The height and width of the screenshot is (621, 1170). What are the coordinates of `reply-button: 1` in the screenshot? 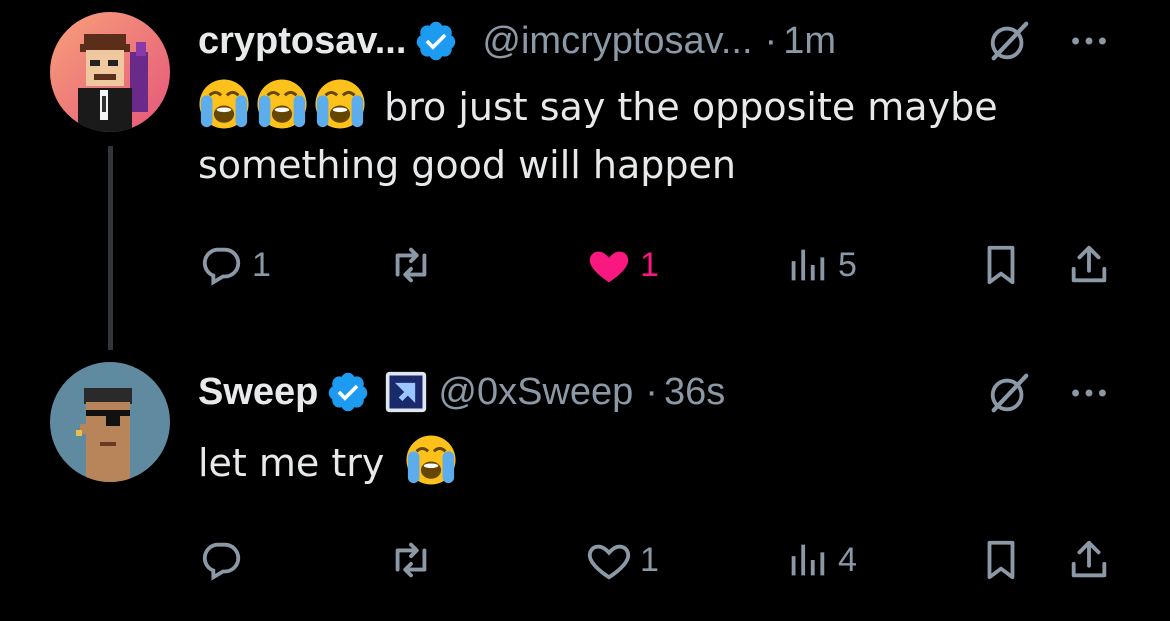 It's located at (234, 265).